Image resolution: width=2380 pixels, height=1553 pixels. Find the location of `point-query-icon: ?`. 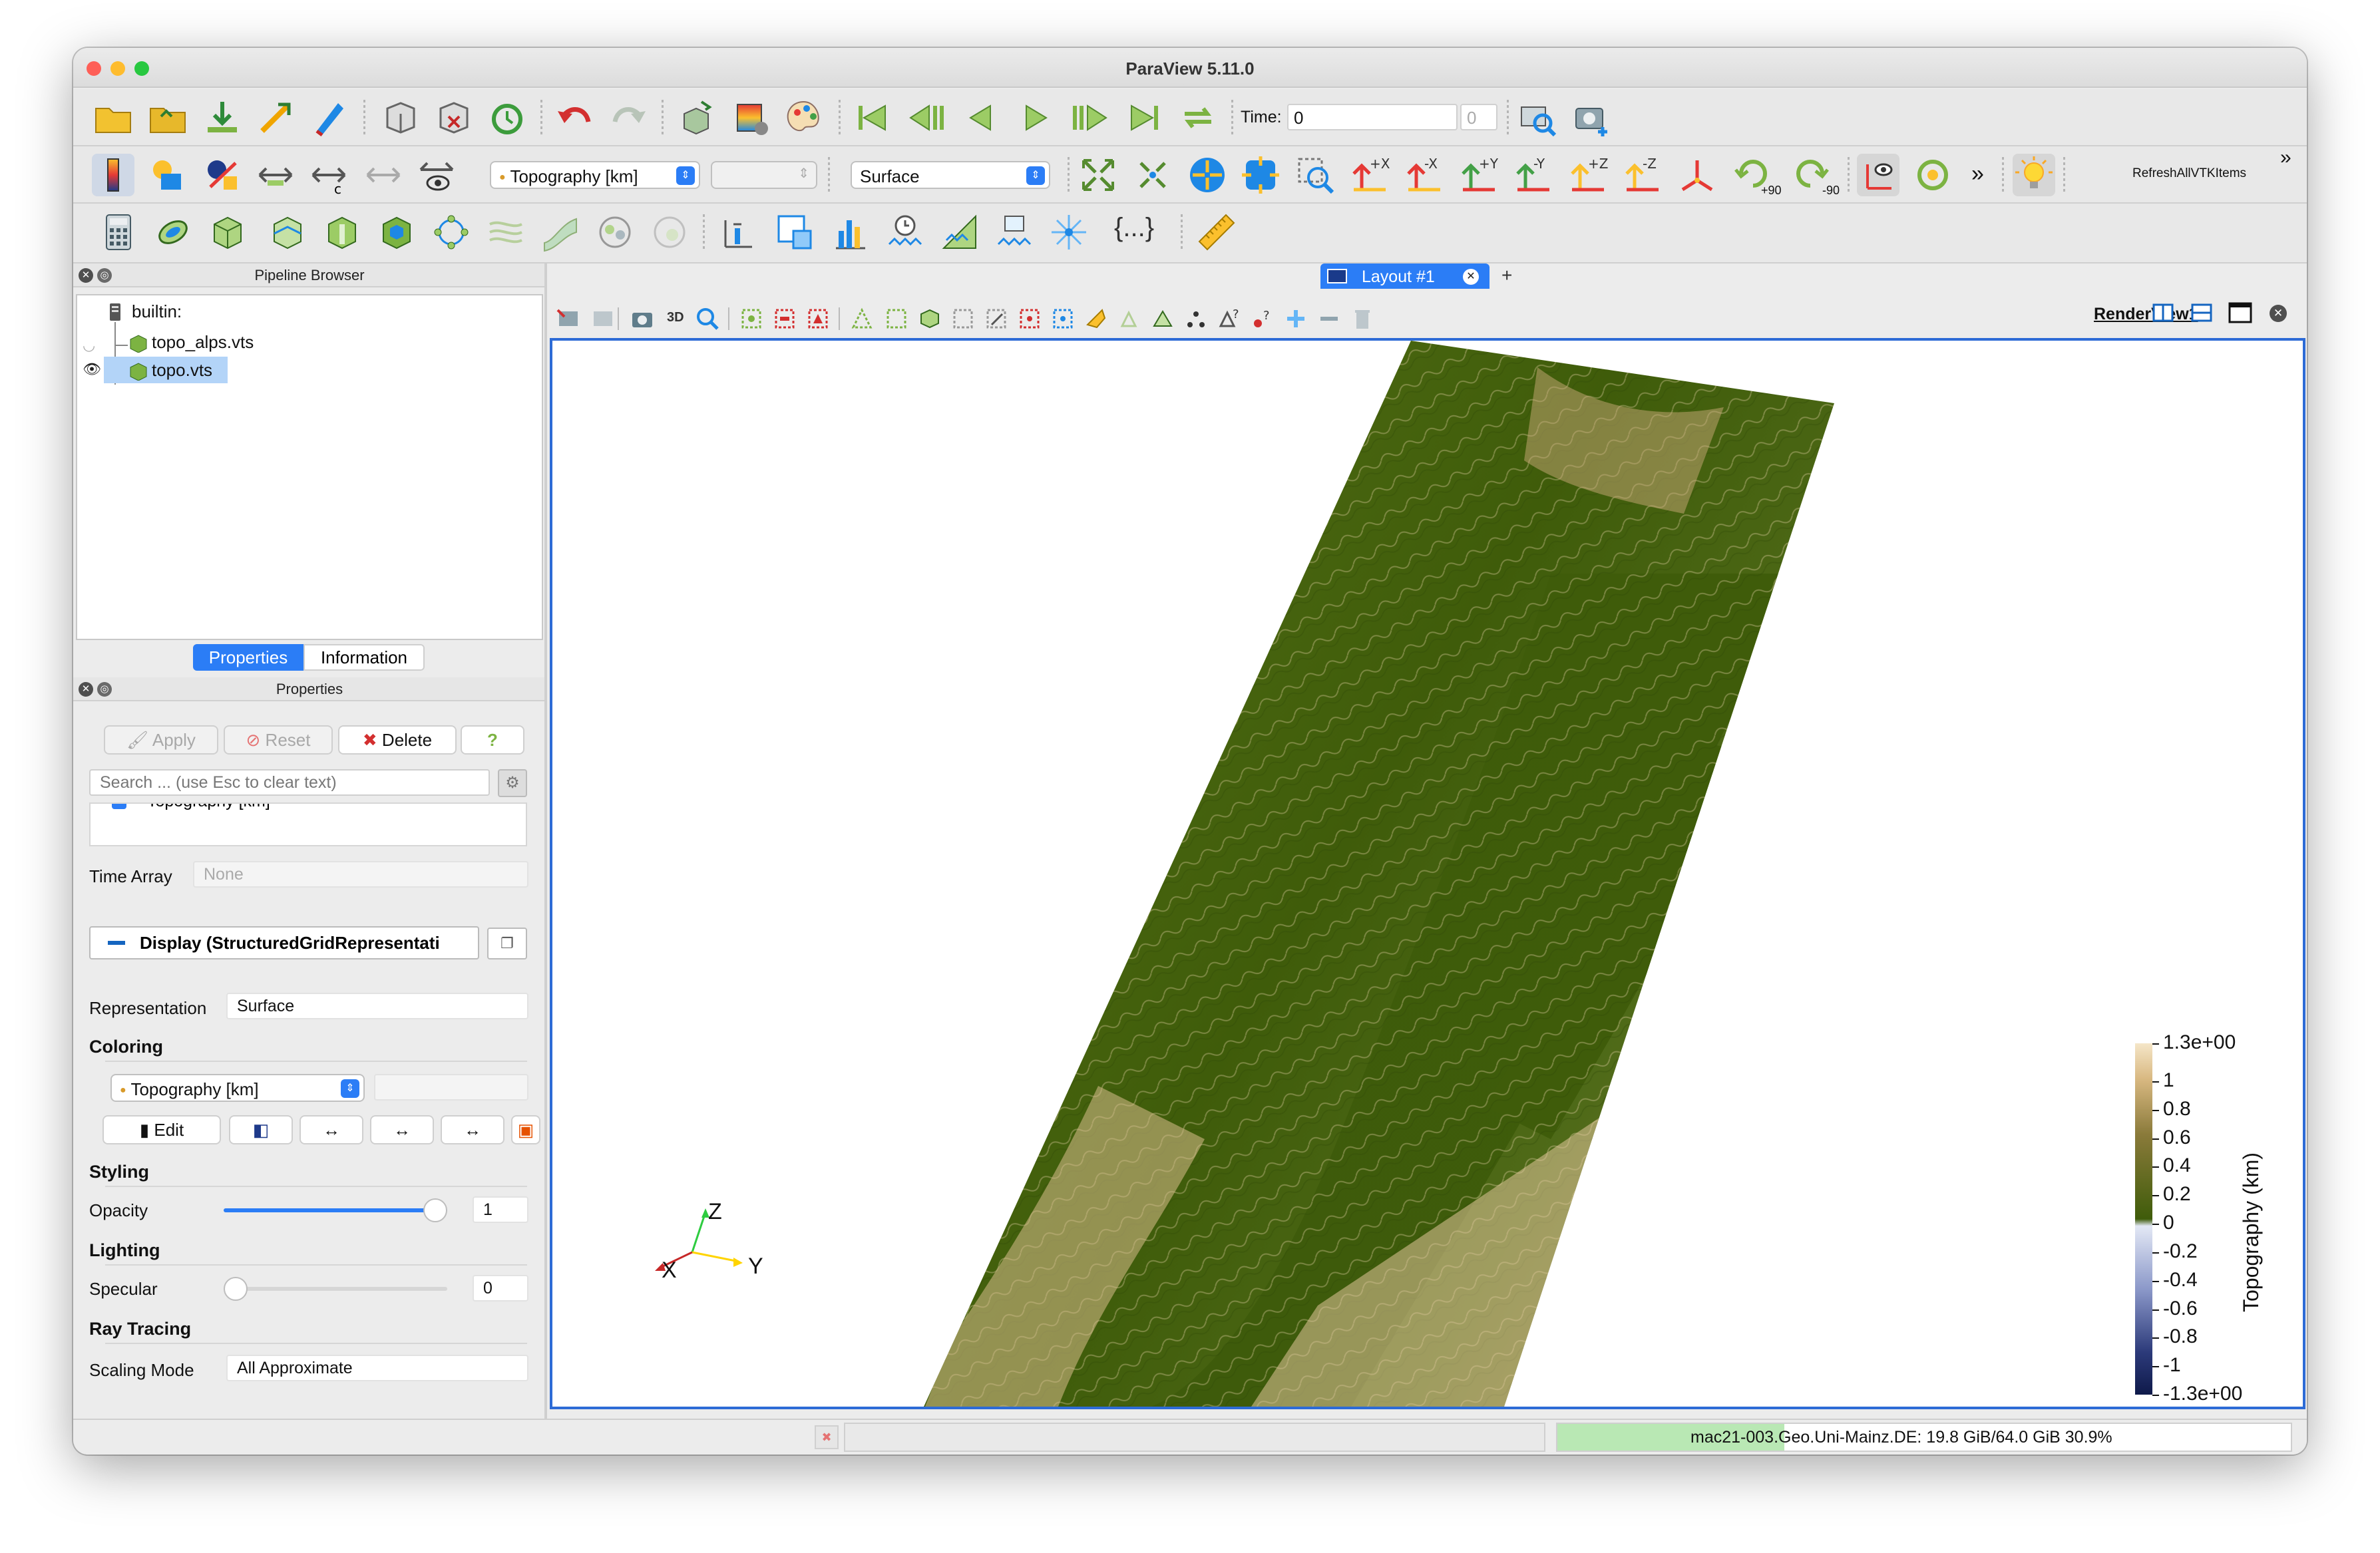

point-query-icon: ? is located at coordinates (1263, 319).